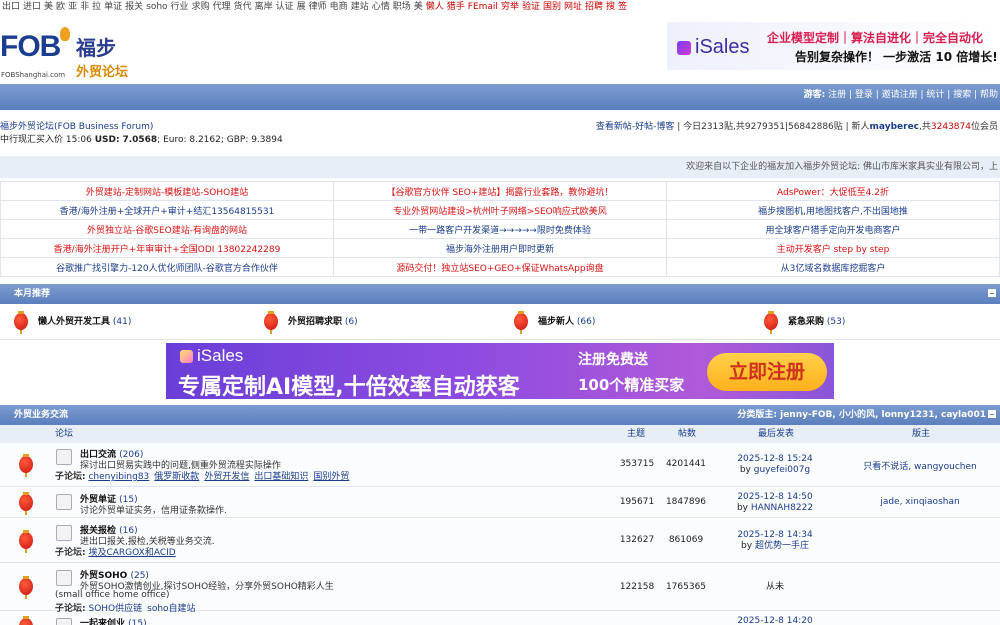 This screenshot has height=625, width=1000. What do you see at coordinates (137, 622) in the screenshot?
I see `forum-today-count: (15)` at bounding box center [137, 622].